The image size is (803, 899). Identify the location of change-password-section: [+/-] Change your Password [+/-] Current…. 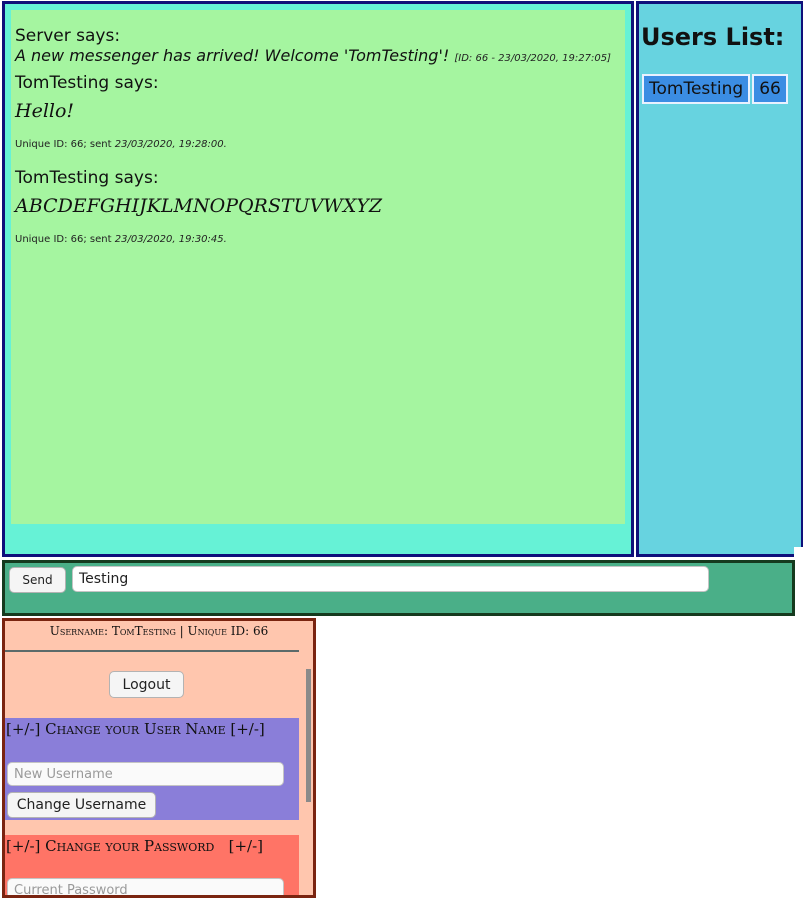
(152, 865).